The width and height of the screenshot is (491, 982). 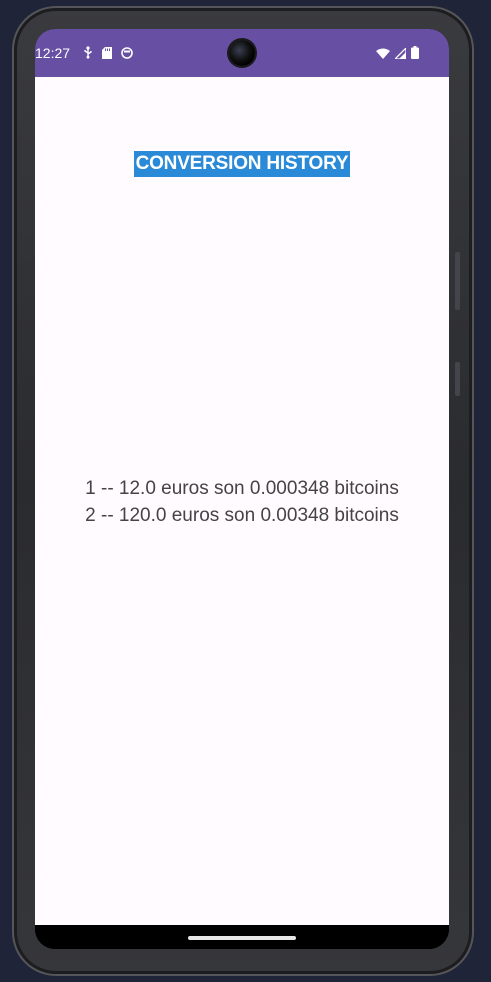 I want to click on wifi-icon, so click(x=383, y=55).